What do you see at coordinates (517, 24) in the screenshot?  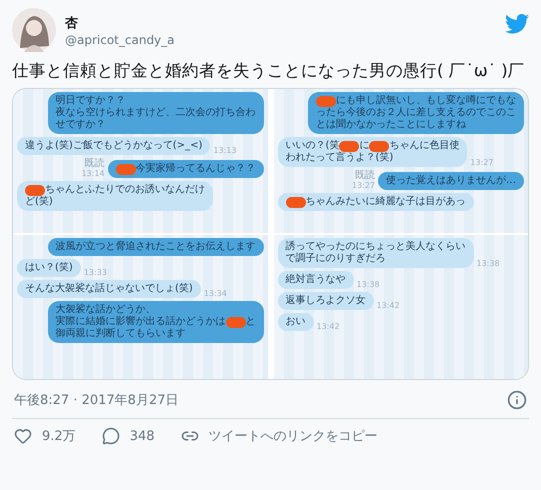 I see `bird-icon` at bounding box center [517, 24].